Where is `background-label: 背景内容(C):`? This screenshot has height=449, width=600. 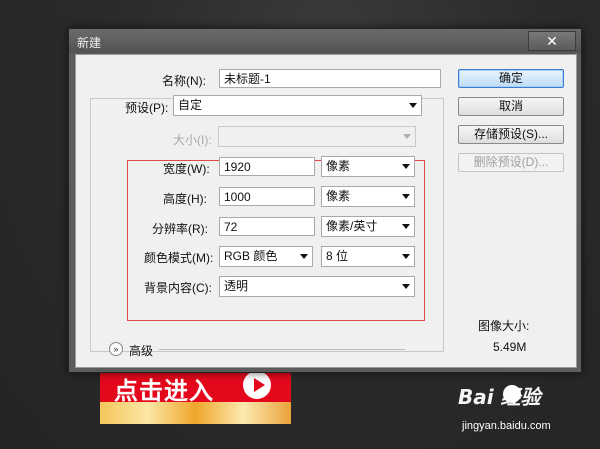
background-label: 背景内容(C): is located at coordinates (178, 288).